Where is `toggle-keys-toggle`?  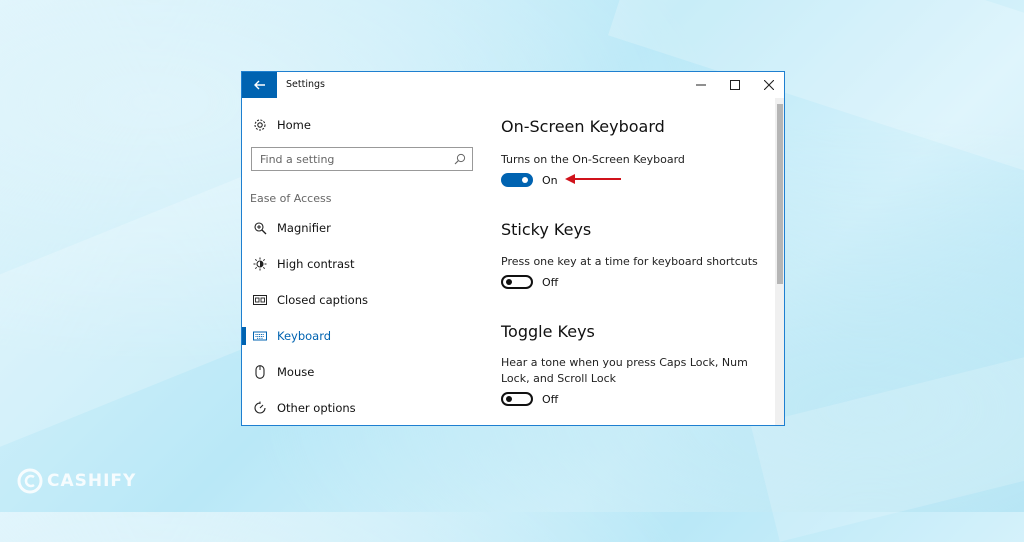 toggle-keys-toggle is located at coordinates (517, 399).